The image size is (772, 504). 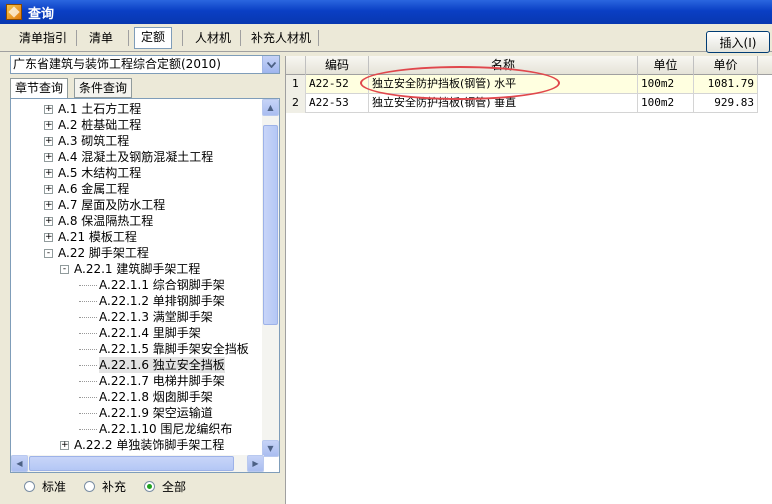 I want to click on tree-item-label: A.22.1.9 架空运输道, so click(x=156, y=413).